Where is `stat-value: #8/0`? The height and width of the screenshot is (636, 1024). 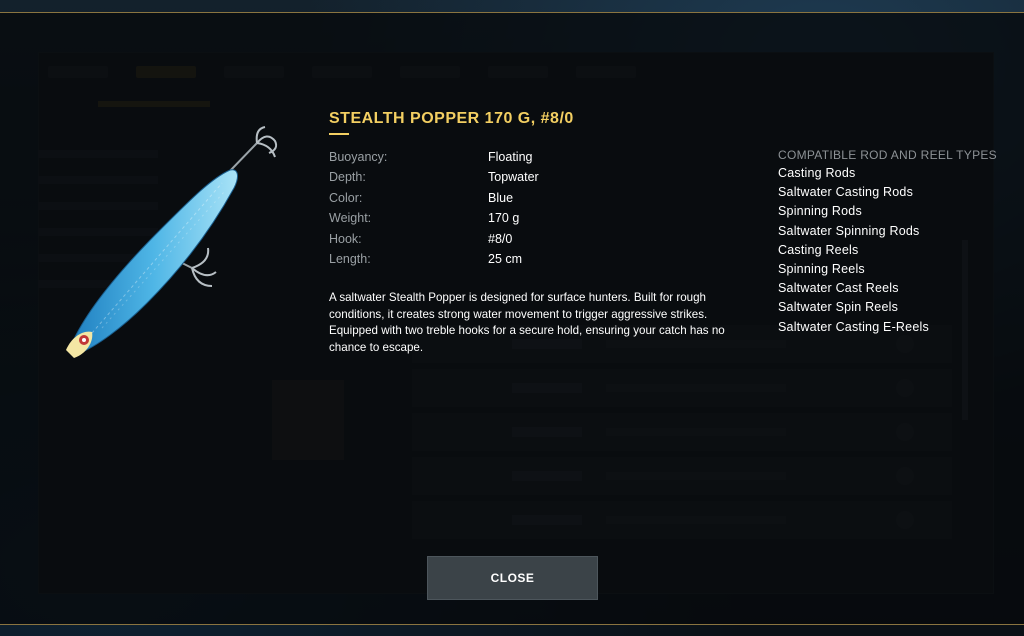
stat-value: #8/0 is located at coordinates (500, 238).